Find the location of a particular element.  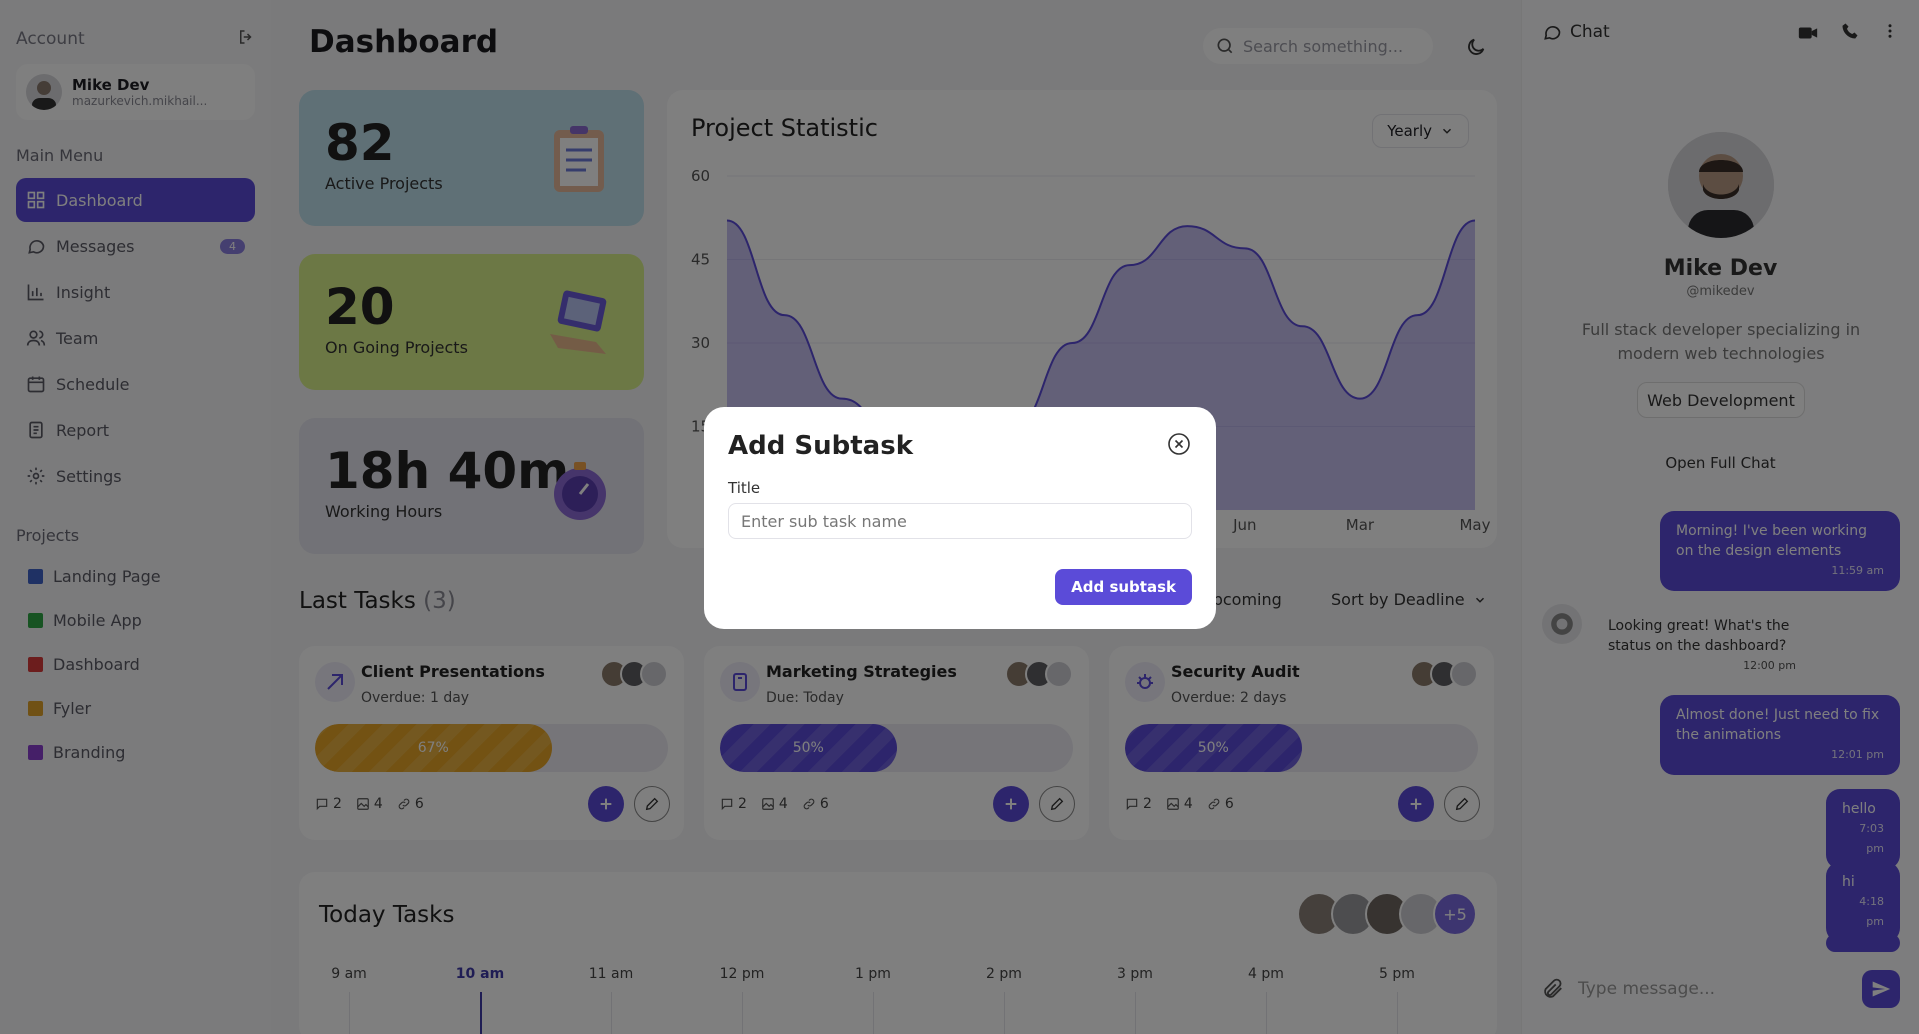

add-subtask-button: Add subtask is located at coordinates (1123, 587).